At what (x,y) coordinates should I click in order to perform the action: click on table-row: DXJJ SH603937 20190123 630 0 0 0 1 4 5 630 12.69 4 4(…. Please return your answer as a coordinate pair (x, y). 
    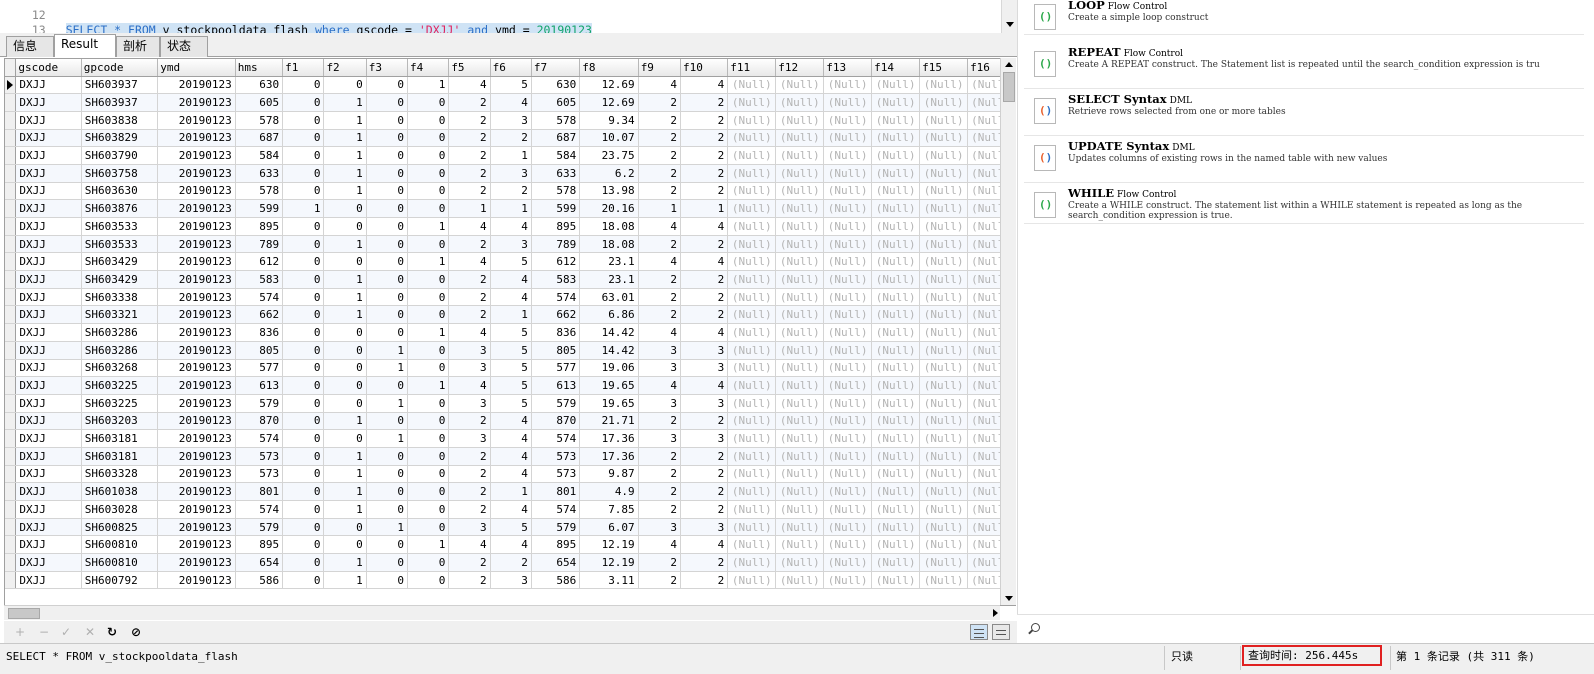
    Looking at the image, I should click on (510, 85).